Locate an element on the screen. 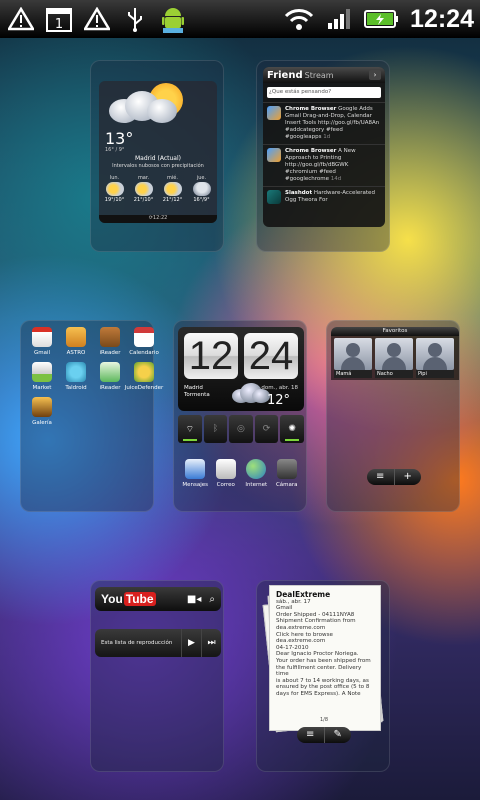  dock-apps: Mensajes Correo Internet Cámara is located at coordinates (241, 473).